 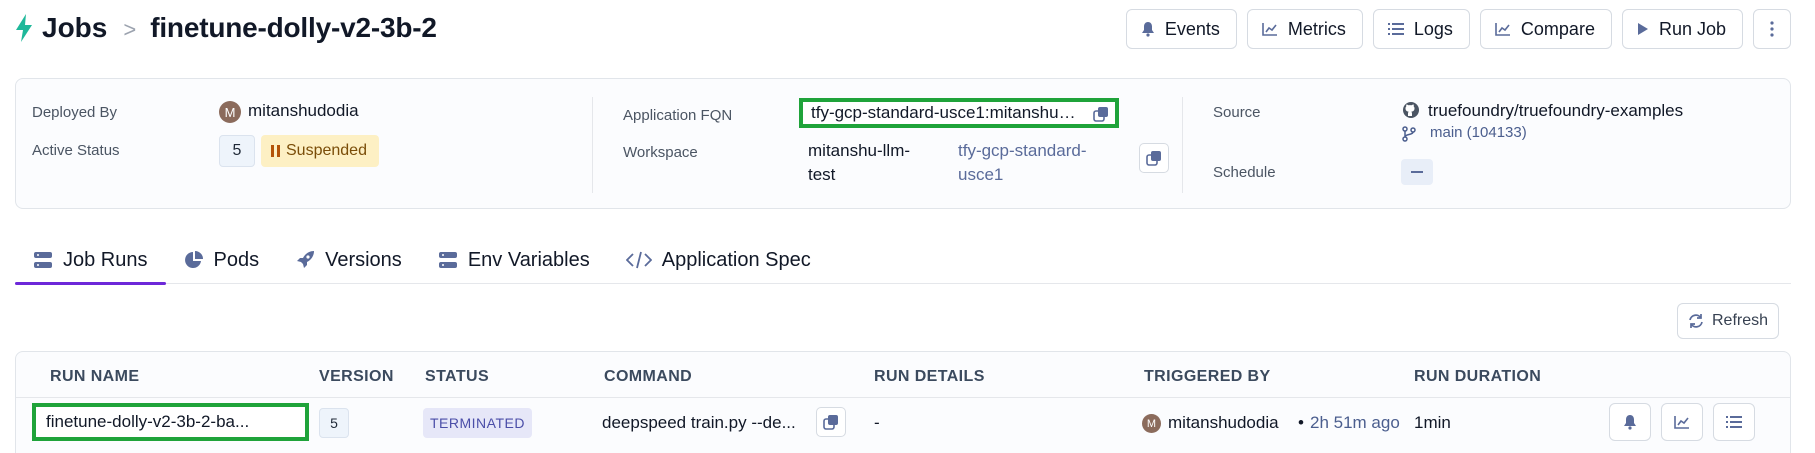 I want to click on page-header: Jobs > finetune-dolly-v2-3b-2, so click(x=225, y=28).